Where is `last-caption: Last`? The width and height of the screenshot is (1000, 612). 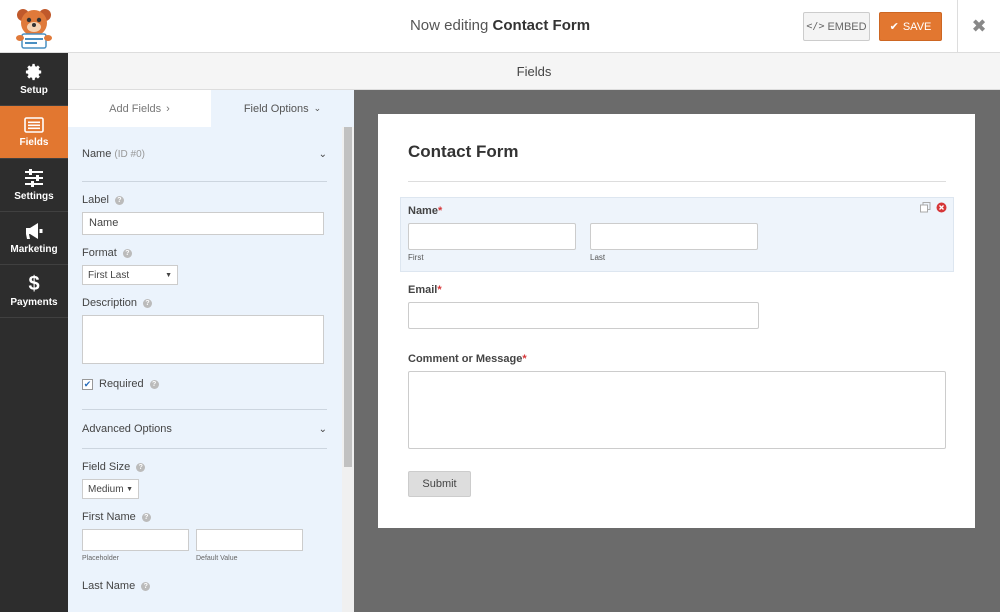 last-caption: Last is located at coordinates (598, 257).